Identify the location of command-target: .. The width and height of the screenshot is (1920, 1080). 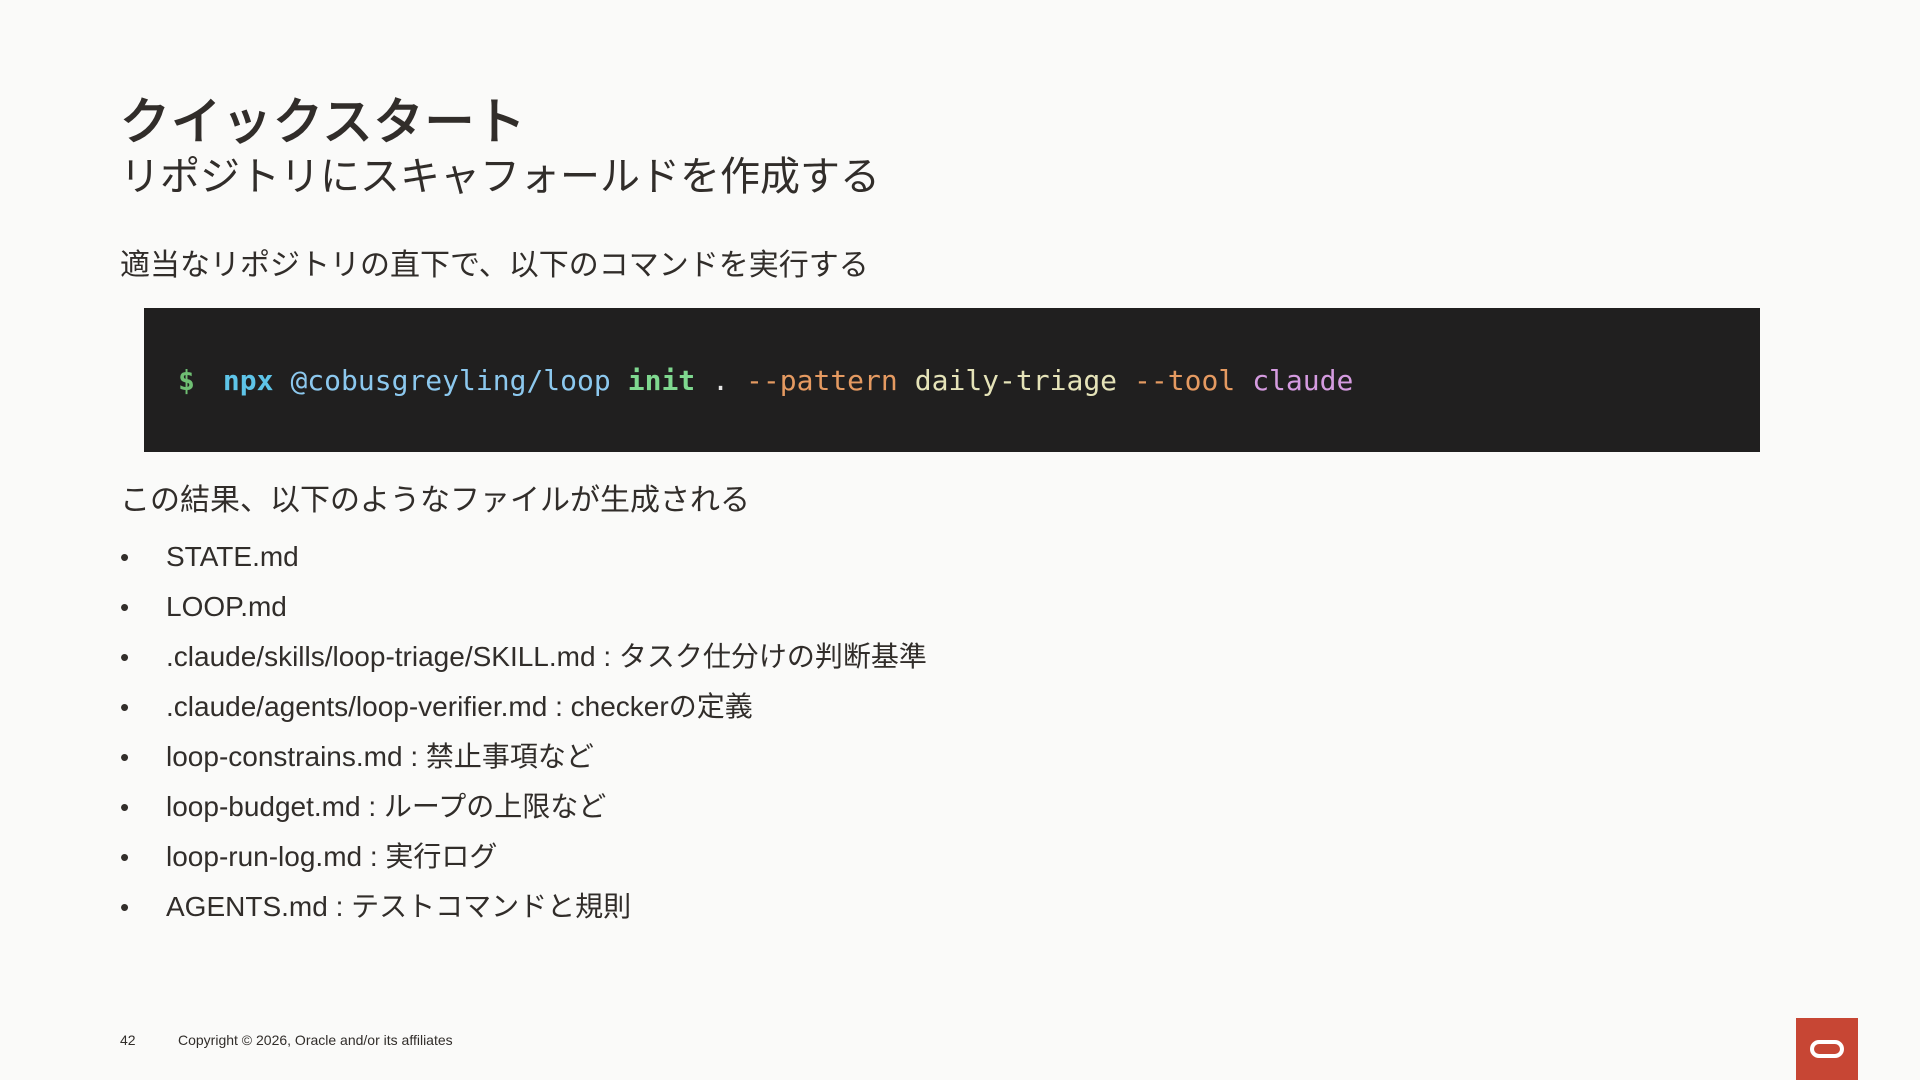
(721, 380).